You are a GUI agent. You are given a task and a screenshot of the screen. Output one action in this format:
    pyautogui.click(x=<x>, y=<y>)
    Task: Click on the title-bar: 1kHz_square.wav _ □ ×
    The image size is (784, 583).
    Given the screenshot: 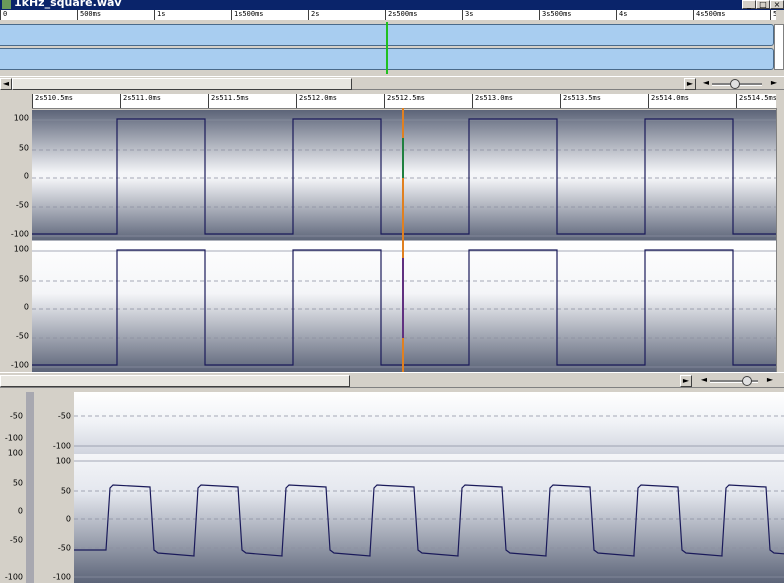 What is the action you would take?
    pyautogui.click(x=392, y=5)
    